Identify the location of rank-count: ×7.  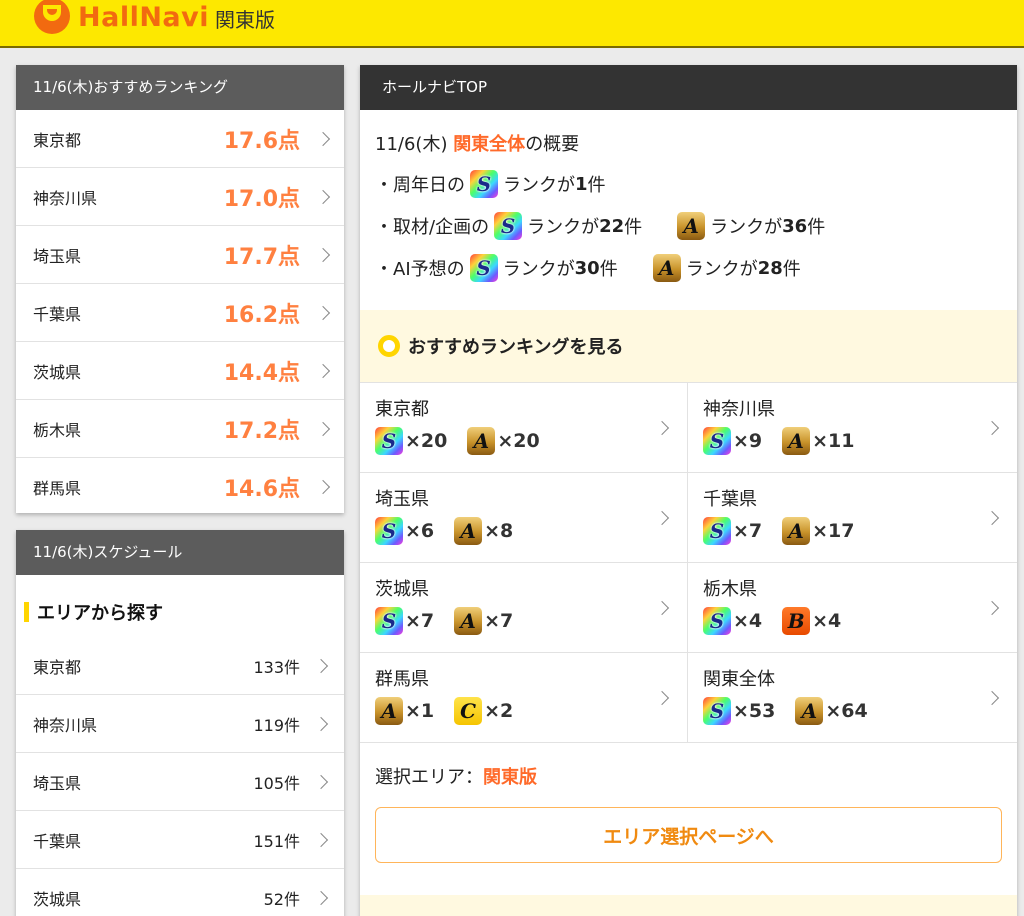
(499, 621).